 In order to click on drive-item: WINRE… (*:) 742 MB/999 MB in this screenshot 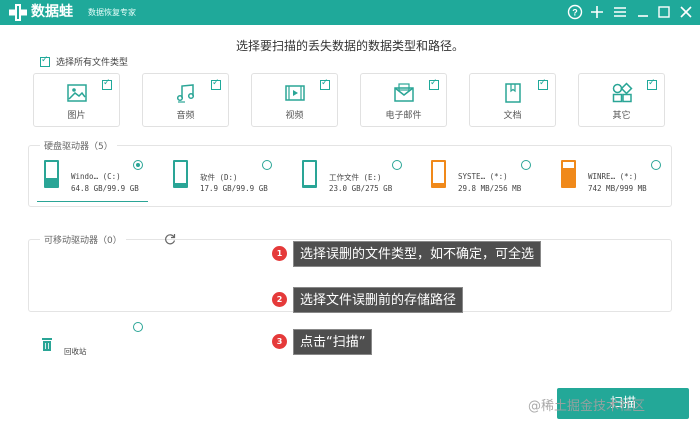, I will do `click(621, 179)`.